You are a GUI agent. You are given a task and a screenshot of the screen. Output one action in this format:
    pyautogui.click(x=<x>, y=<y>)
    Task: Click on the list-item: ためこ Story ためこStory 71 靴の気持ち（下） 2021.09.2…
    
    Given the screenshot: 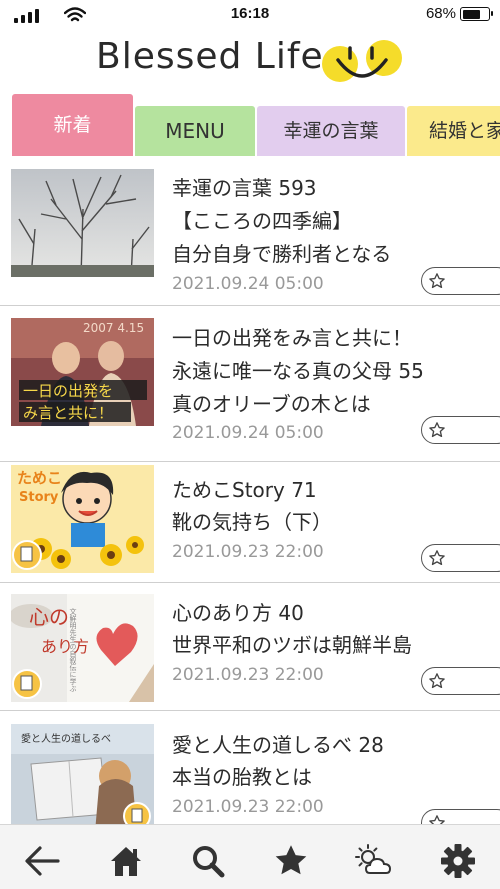 What is the action you would take?
    pyautogui.click(x=250, y=522)
    